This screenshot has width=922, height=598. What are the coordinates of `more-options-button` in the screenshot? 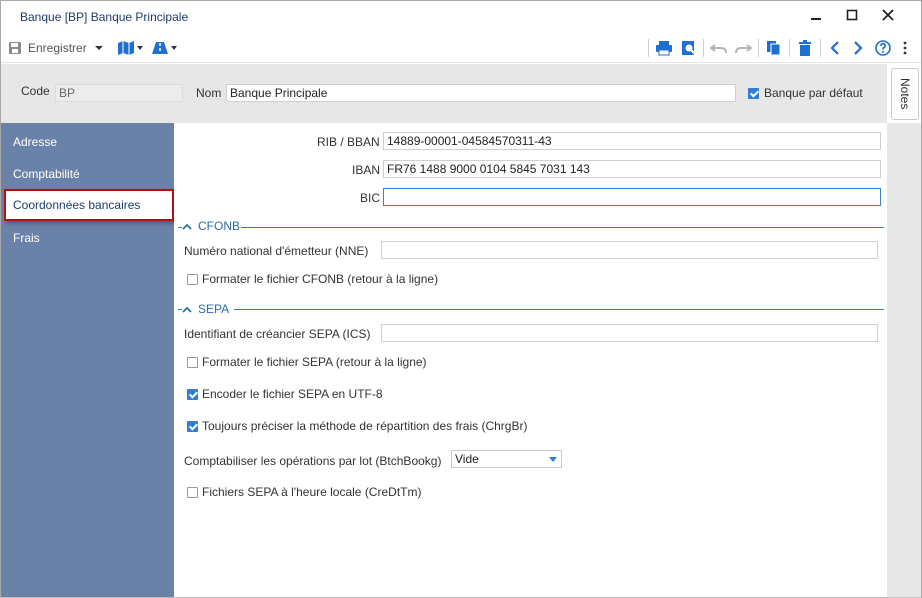 It's located at (905, 48).